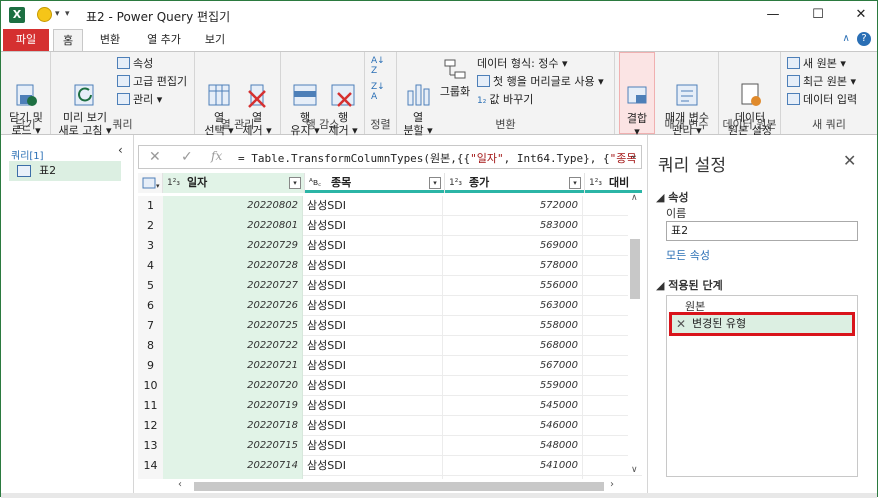  What do you see at coordinates (634, 155) in the screenshot?
I see `expand-formula-icon: ⌄` at bounding box center [634, 155].